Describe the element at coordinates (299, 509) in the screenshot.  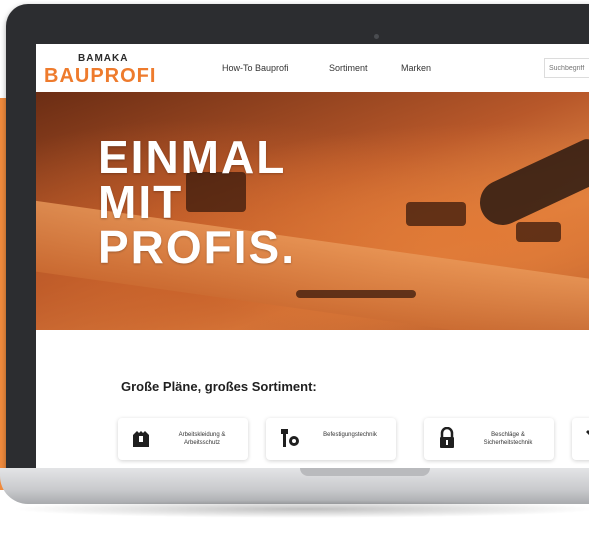
I see `laptop-shadow` at that location.